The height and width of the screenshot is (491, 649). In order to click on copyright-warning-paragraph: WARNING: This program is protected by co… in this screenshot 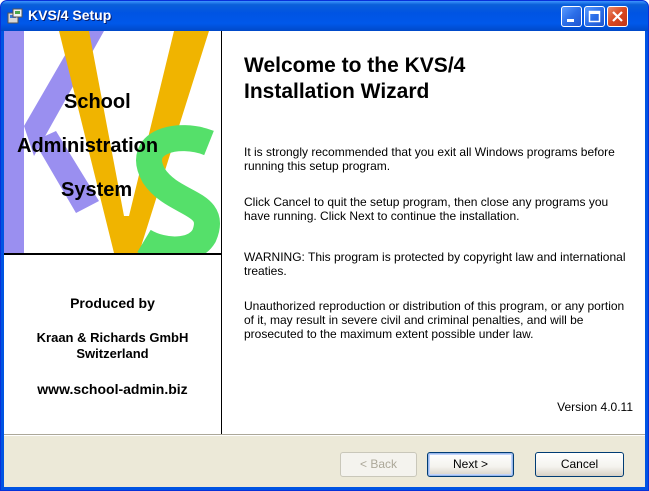, I will do `click(435, 264)`.